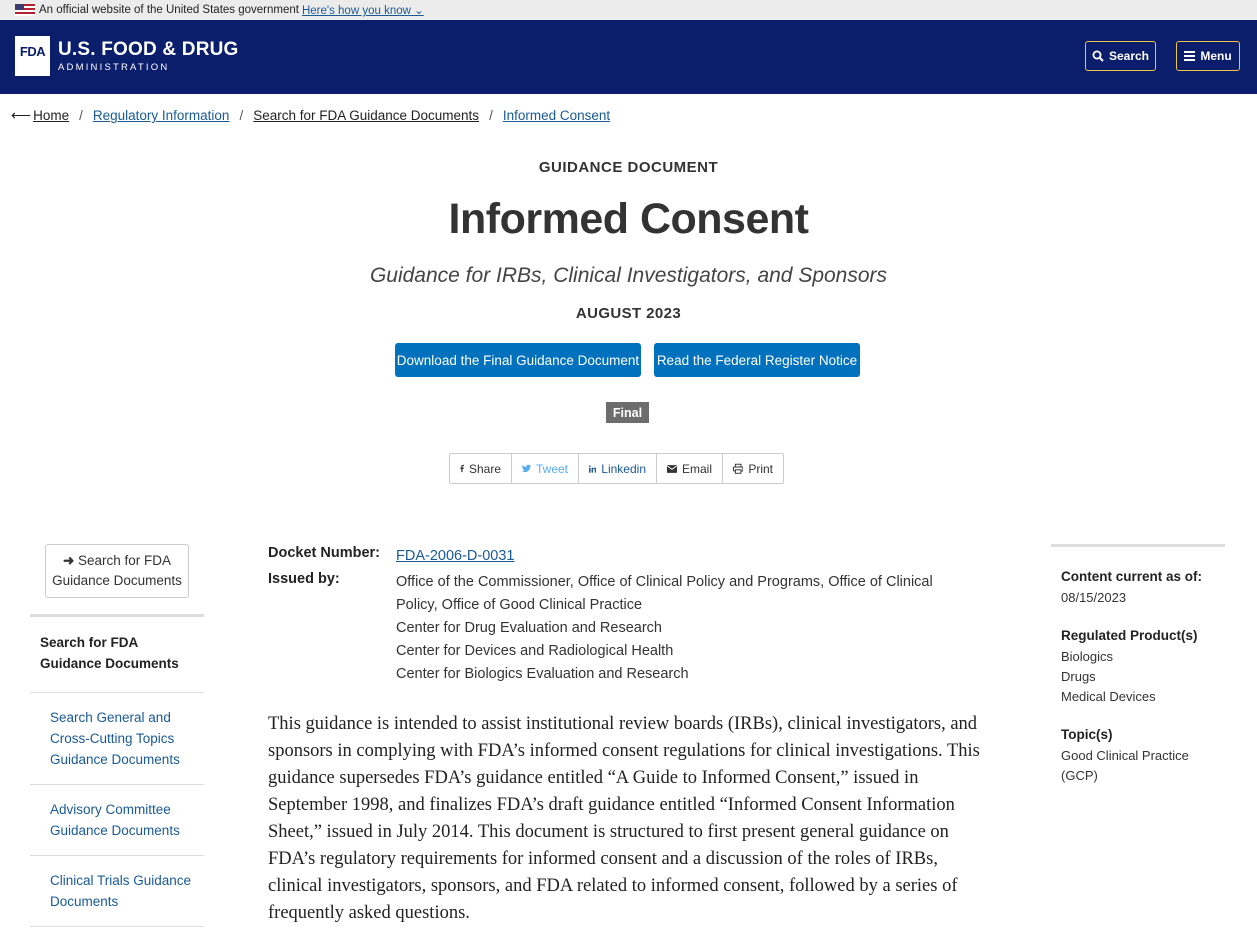  I want to click on breadcrumb-regulatory-information: Regulatory Information, so click(161, 115).